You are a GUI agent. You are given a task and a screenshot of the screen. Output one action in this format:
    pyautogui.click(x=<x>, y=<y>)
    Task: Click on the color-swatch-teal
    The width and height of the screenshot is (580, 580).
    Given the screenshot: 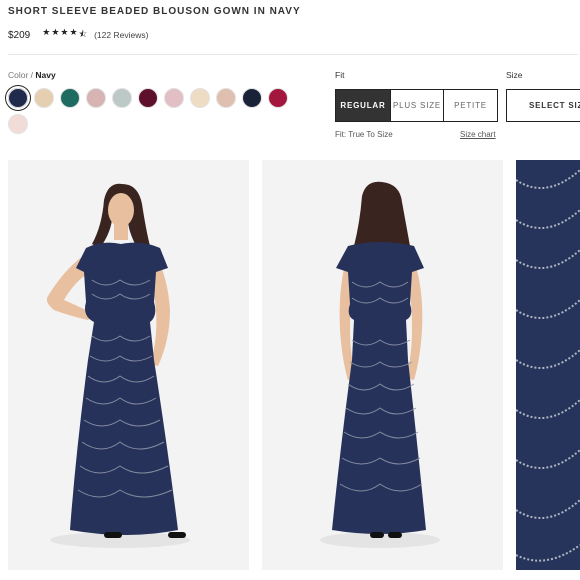 What is the action you would take?
    pyautogui.click(x=70, y=98)
    